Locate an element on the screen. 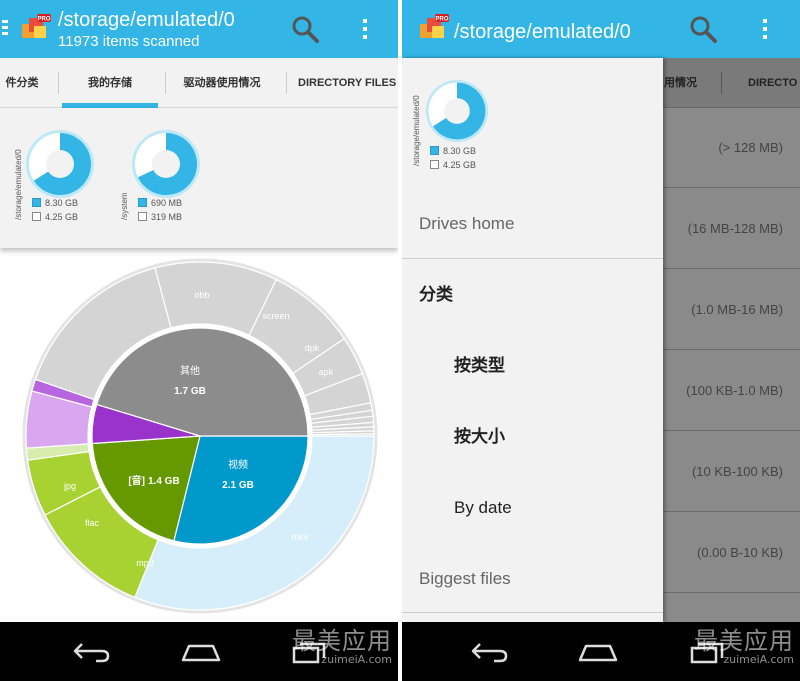 This screenshot has width=800, height=681. watermark: 最美应用 zuimeiA.com is located at coordinates (342, 647).